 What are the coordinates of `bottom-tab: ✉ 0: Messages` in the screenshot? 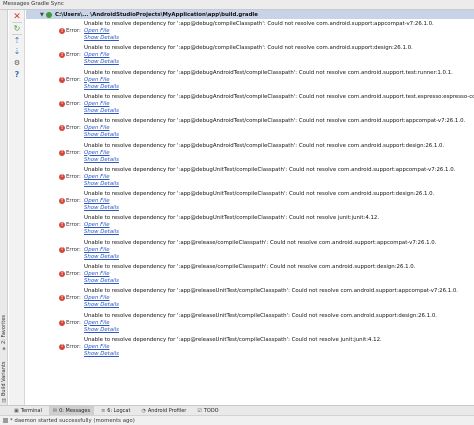 It's located at (71, 410).